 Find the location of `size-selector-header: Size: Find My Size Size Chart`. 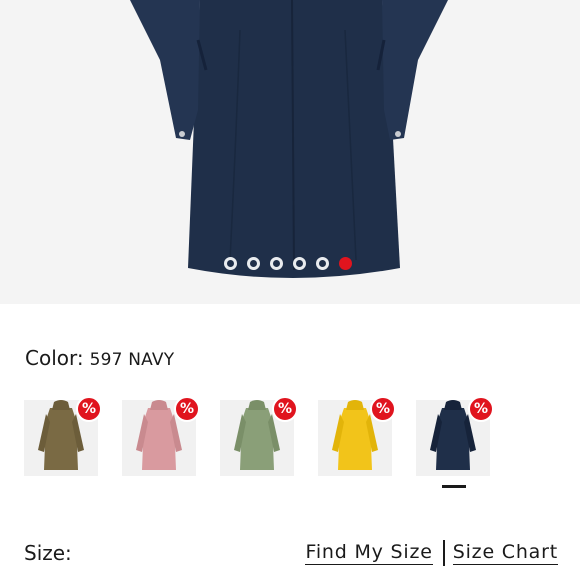

size-selector-header: Size: Find My Size Size Chart is located at coordinates (291, 553).